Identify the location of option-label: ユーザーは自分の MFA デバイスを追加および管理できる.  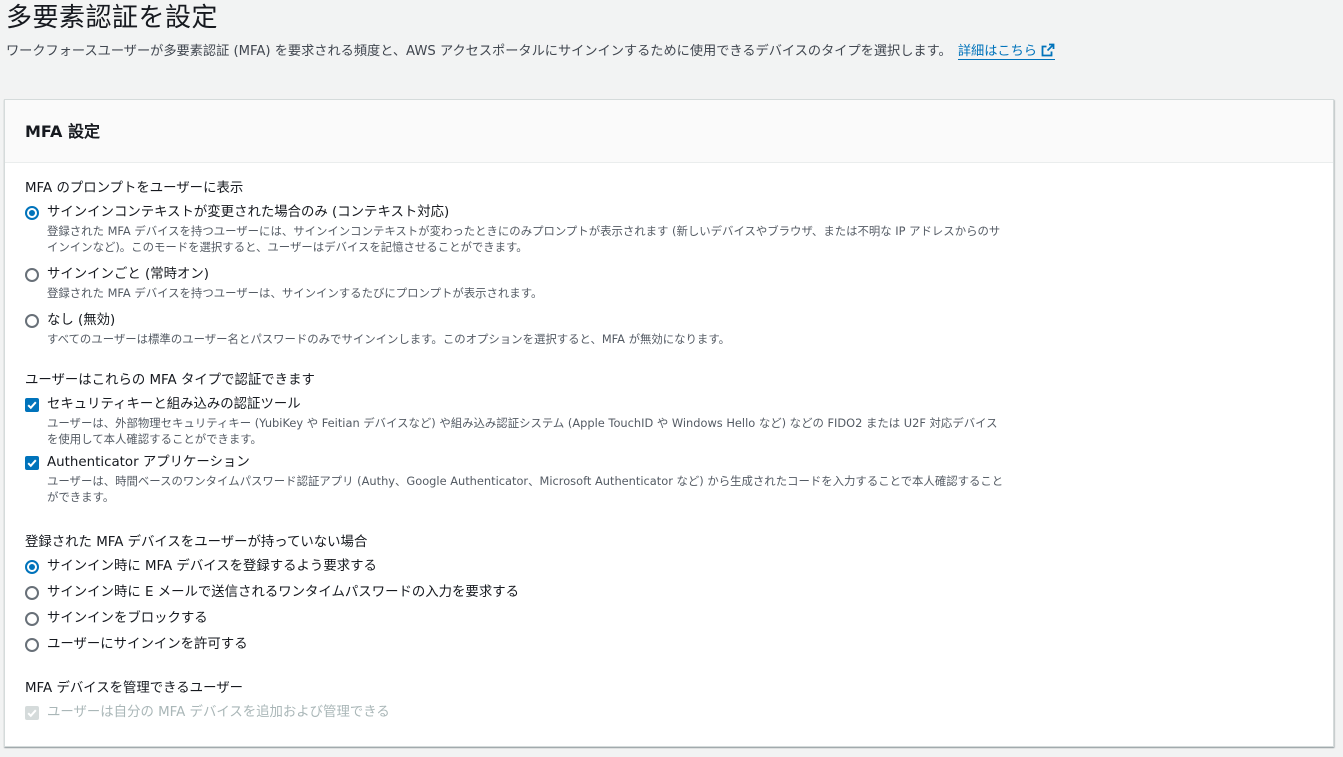
(218, 712).